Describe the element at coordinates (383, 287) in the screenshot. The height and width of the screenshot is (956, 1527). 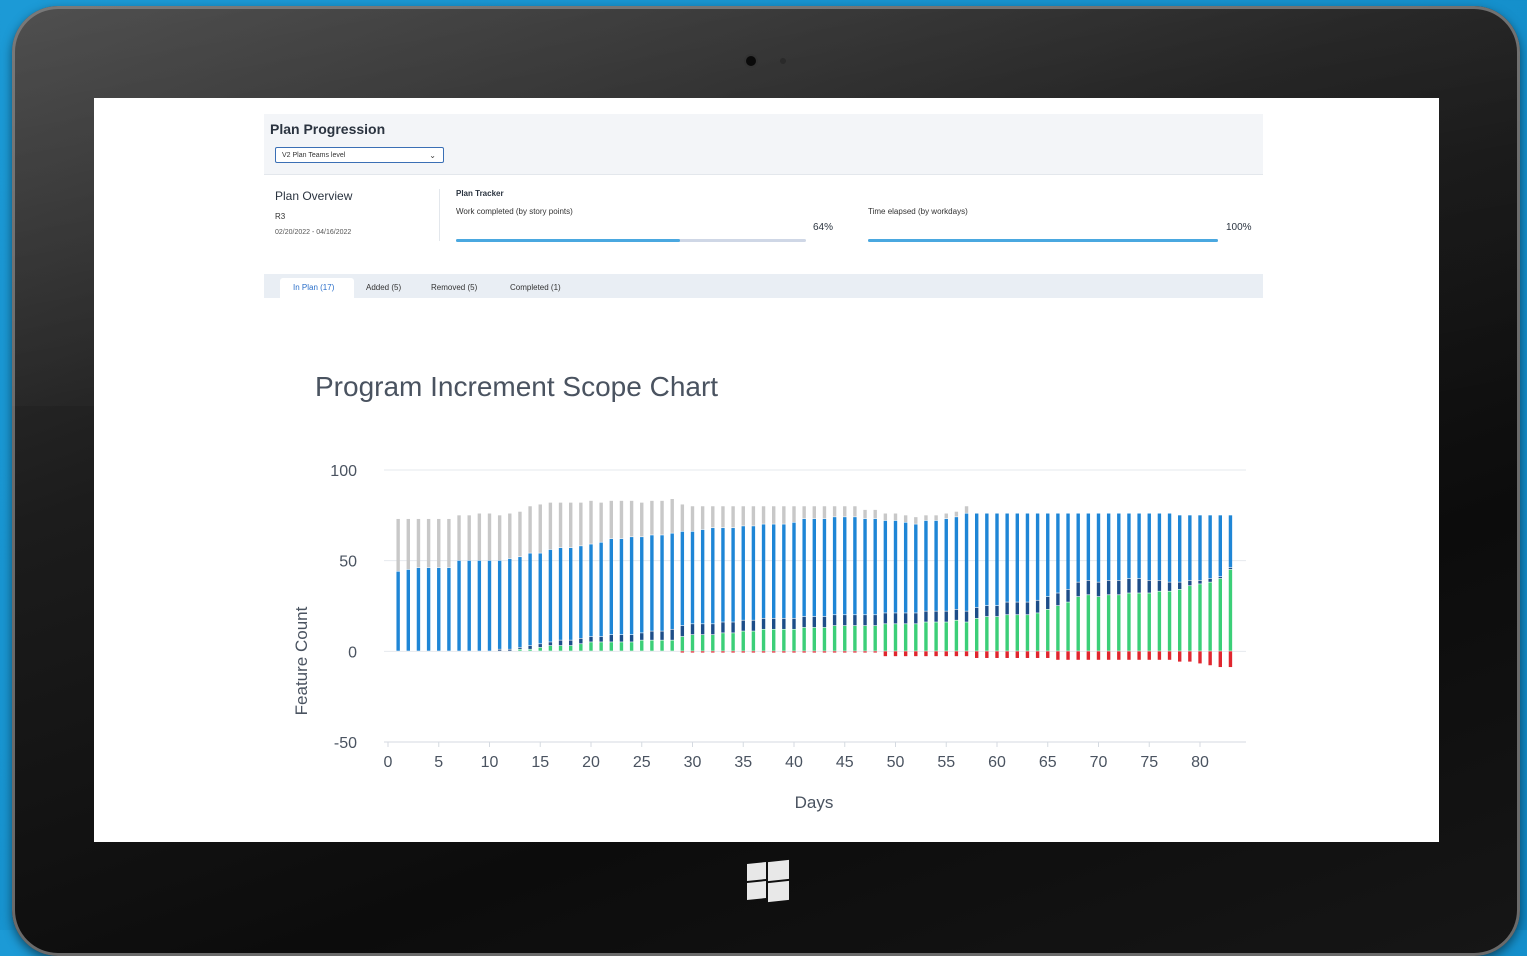
I see `tab-added: Added (5)` at that location.